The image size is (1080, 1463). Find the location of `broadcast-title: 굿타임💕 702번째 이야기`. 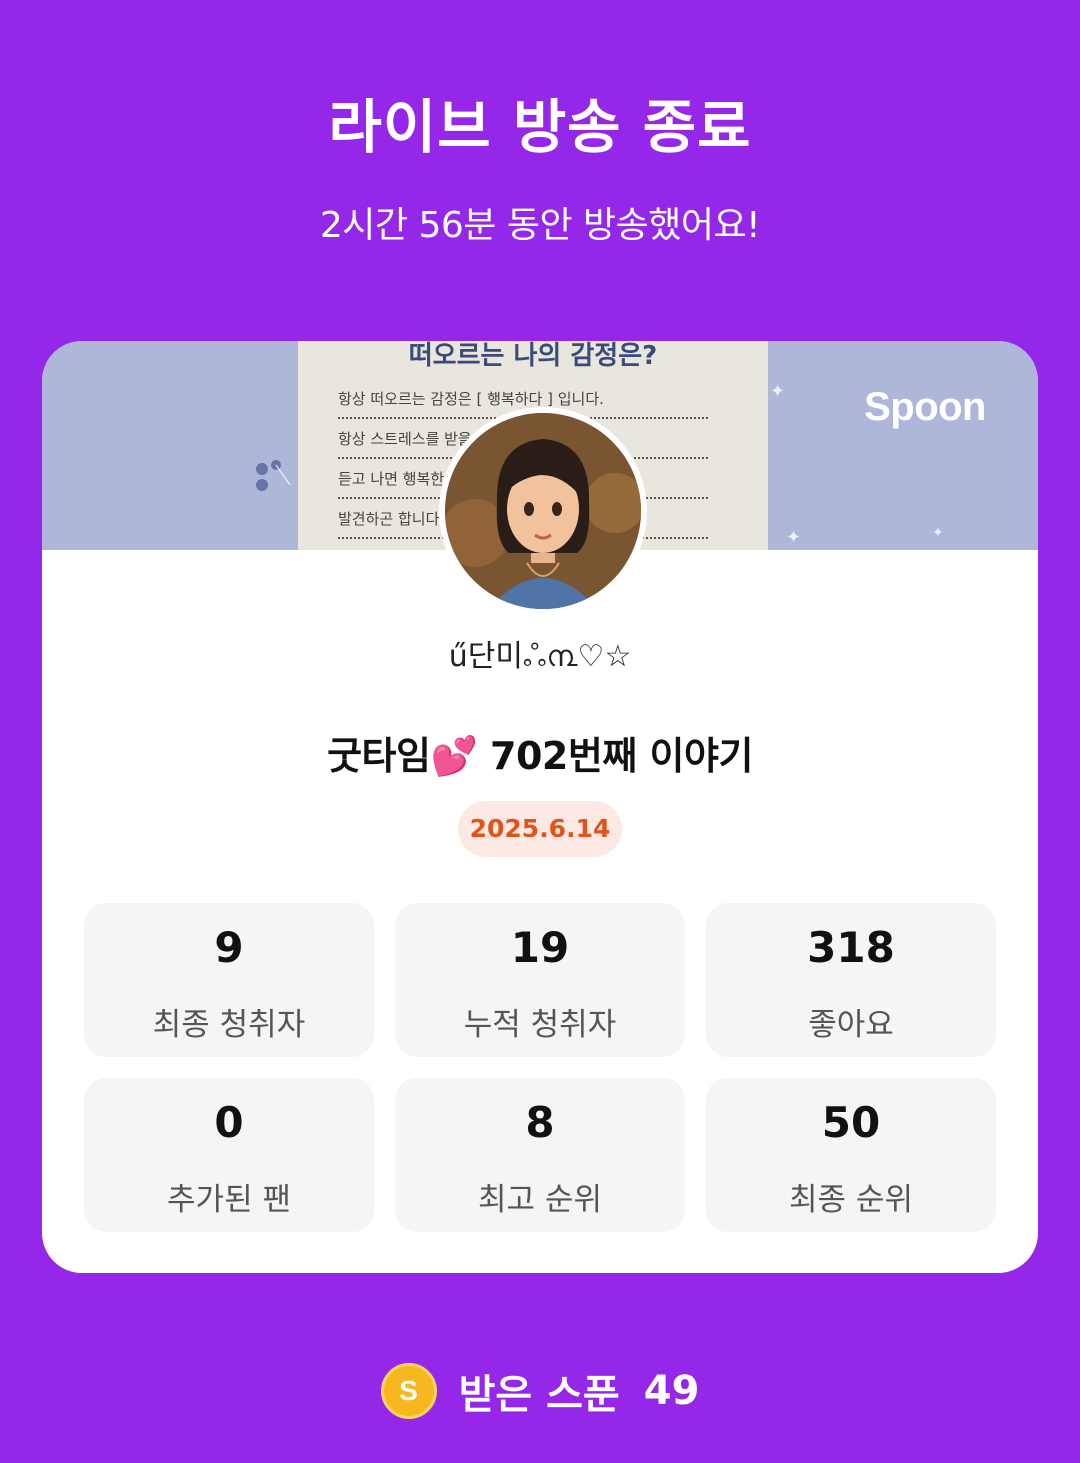

broadcast-title: 굿타임💕 702번째 이야기 is located at coordinates (540, 752).